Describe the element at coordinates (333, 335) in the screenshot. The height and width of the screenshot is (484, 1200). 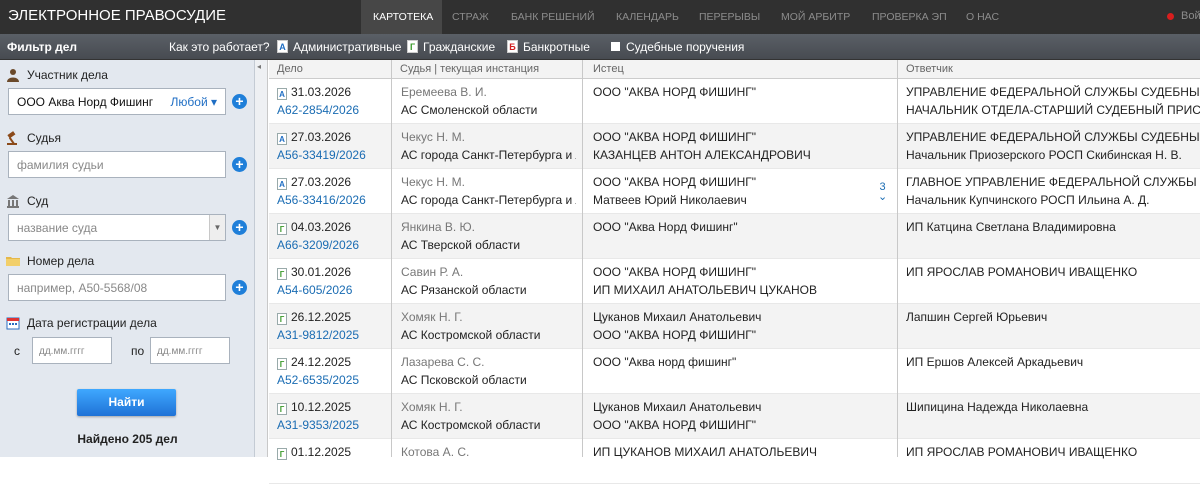
I see `case-number-link: А31-9812/2025` at that location.